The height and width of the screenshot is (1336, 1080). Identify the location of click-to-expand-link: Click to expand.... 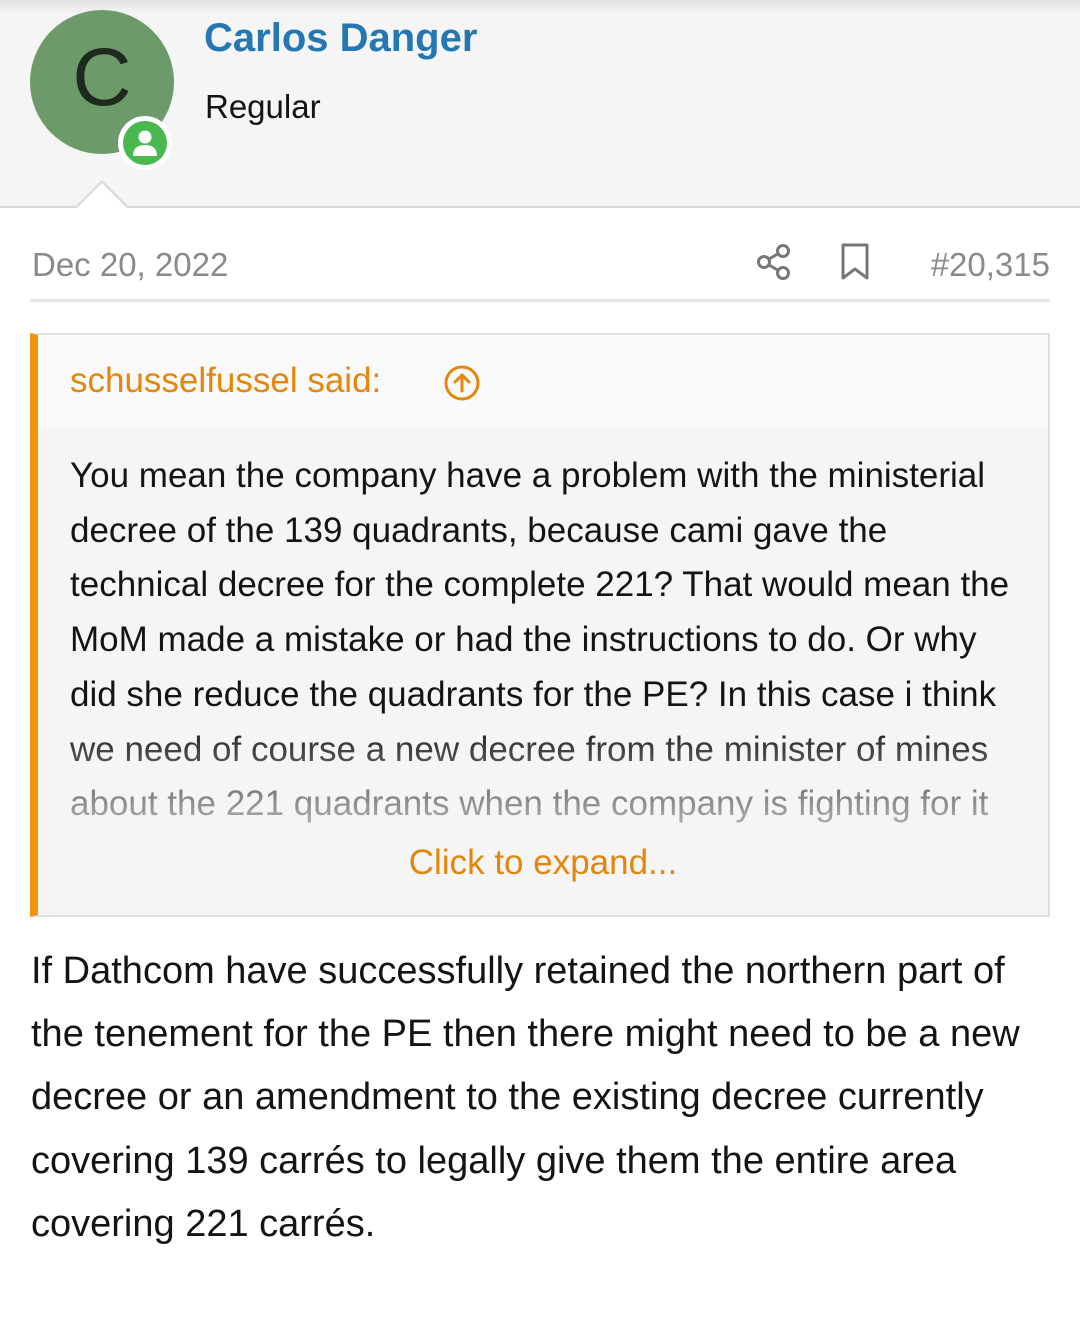
(543, 863).